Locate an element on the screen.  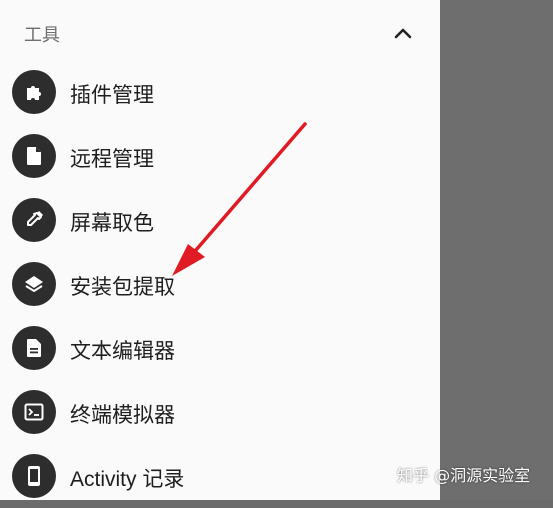
eyedropper-icon is located at coordinates (34, 220).